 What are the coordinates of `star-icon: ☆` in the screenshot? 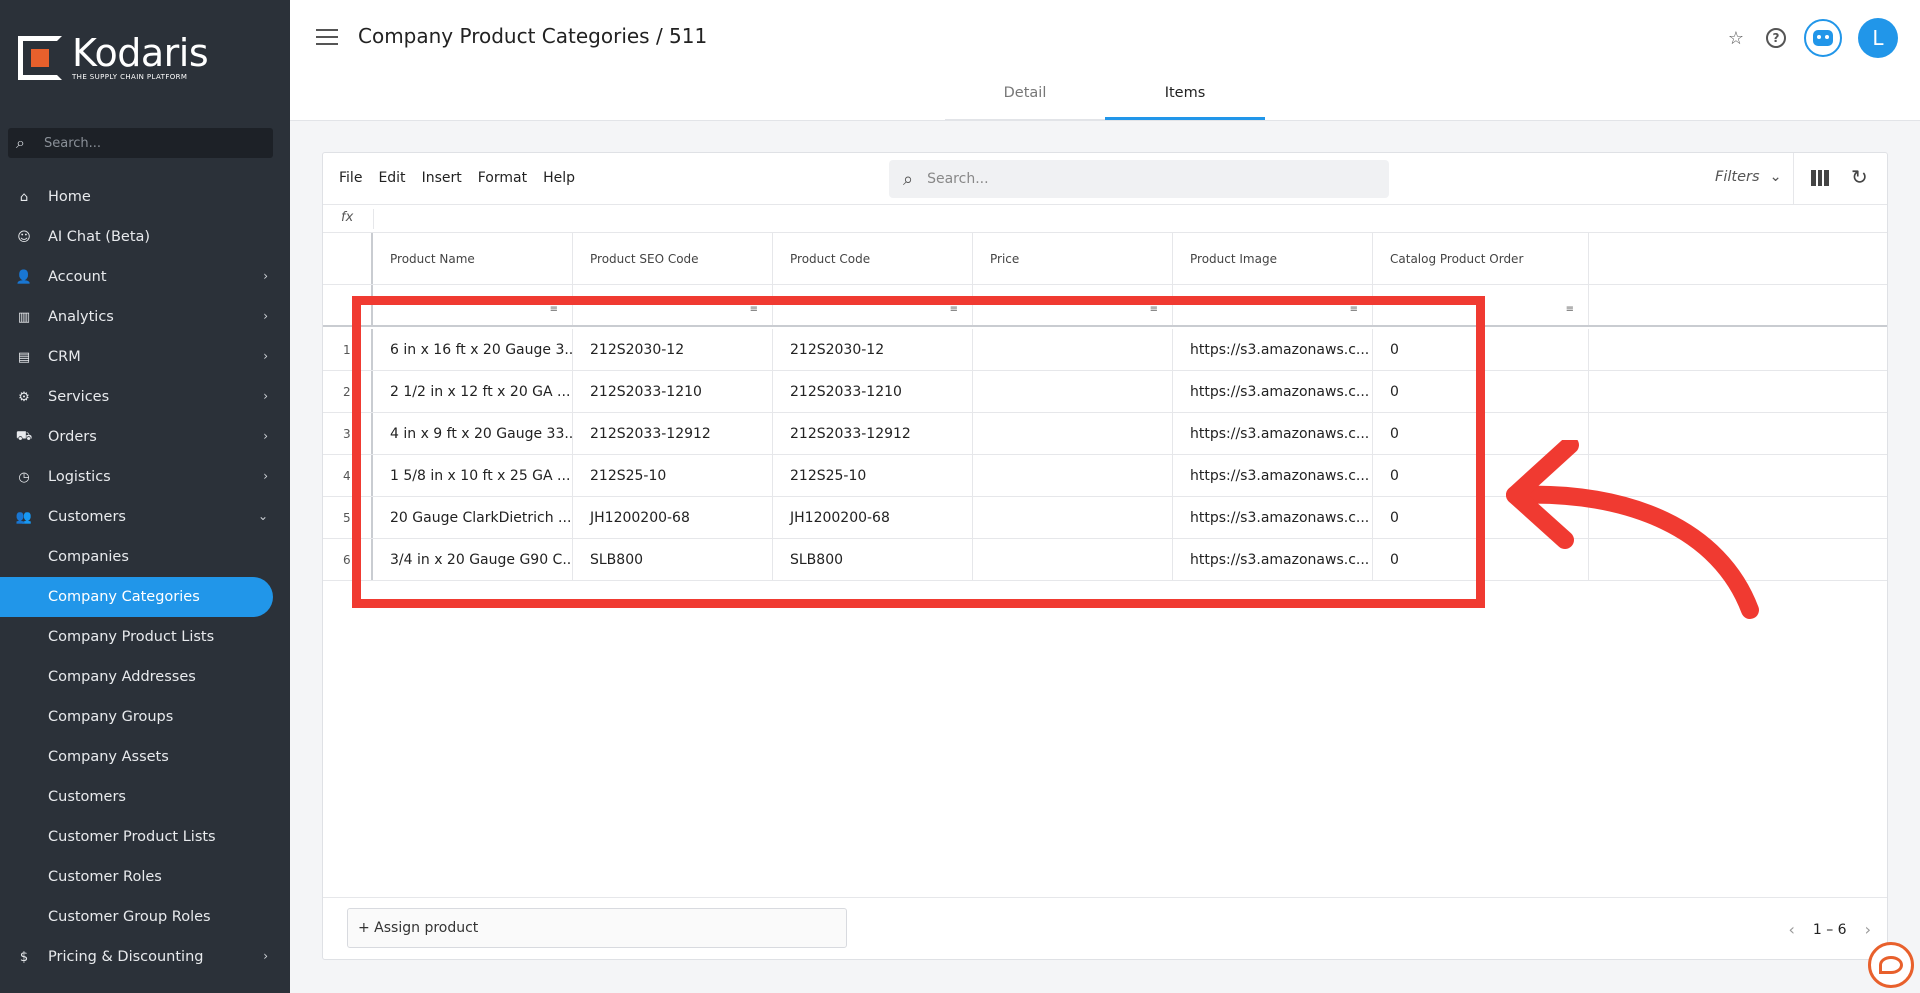 It's located at (1736, 38).